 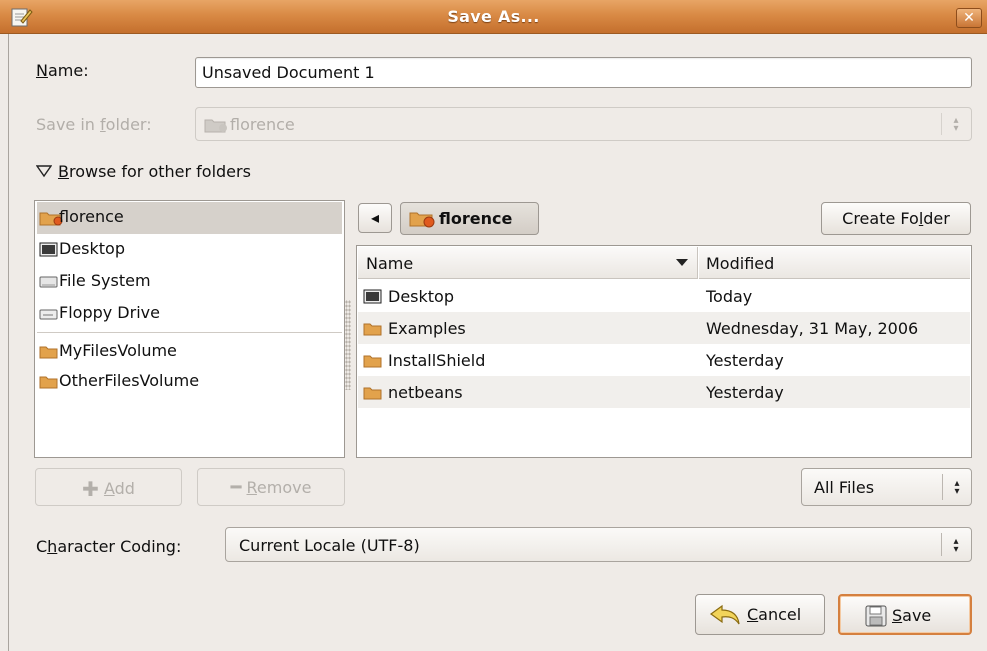 What do you see at coordinates (760, 614) in the screenshot?
I see `cancel-button: Cancel` at bounding box center [760, 614].